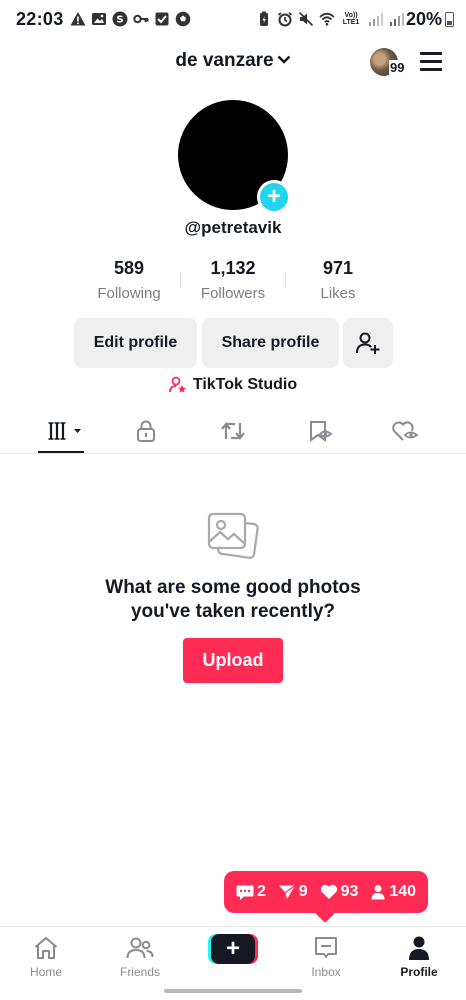 The height and width of the screenshot is (1000, 466). I want to click on bookmark-hidden-icon, so click(321, 431).